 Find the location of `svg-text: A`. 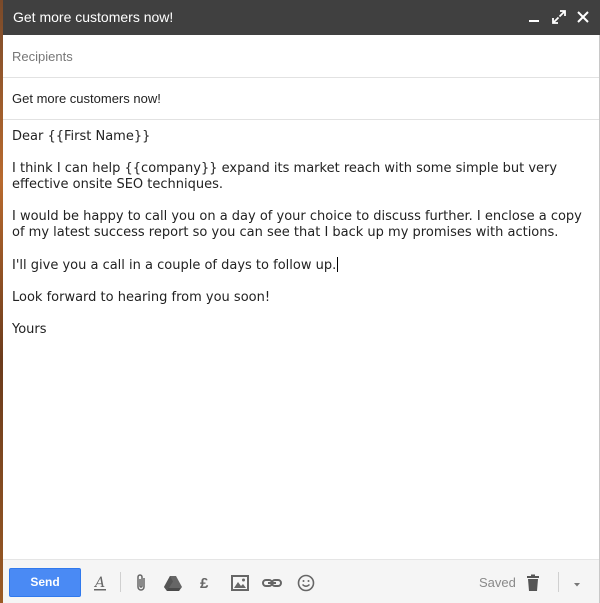

svg-text: A is located at coordinates (99, 583).